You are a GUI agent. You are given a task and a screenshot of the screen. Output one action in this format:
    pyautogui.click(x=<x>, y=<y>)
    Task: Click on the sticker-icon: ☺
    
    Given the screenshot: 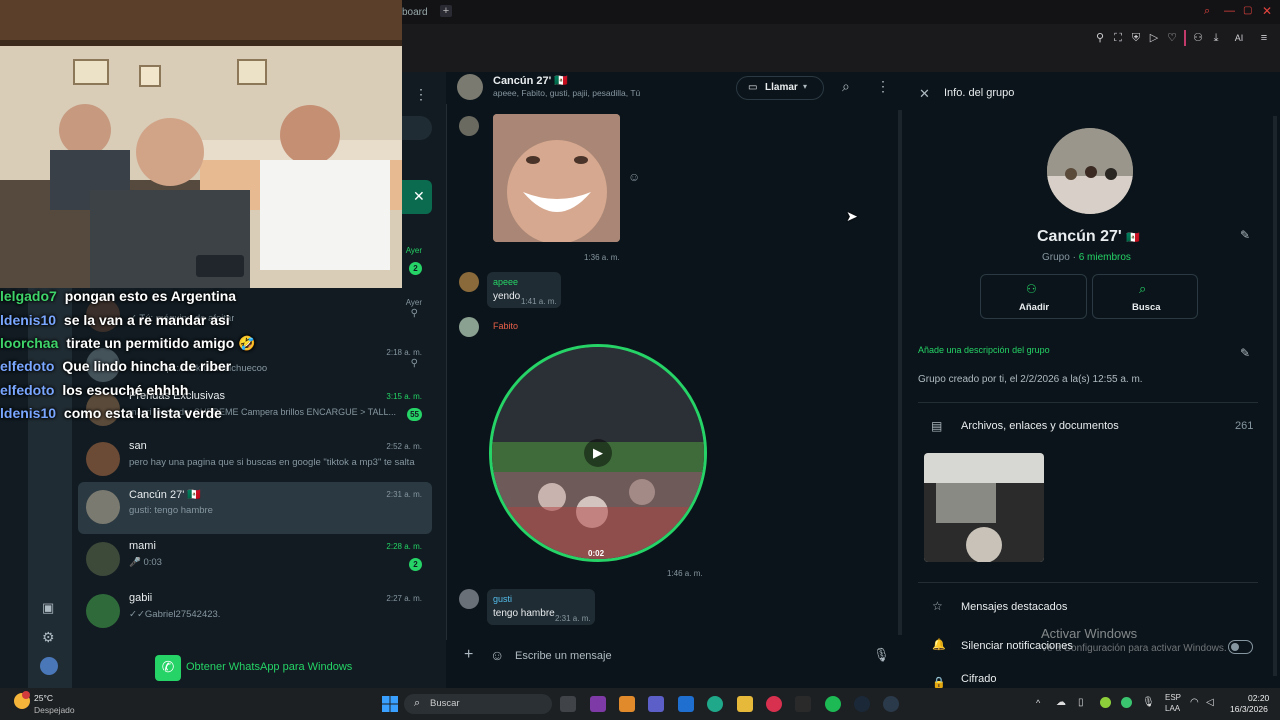 What is the action you would take?
    pyautogui.click(x=497, y=655)
    